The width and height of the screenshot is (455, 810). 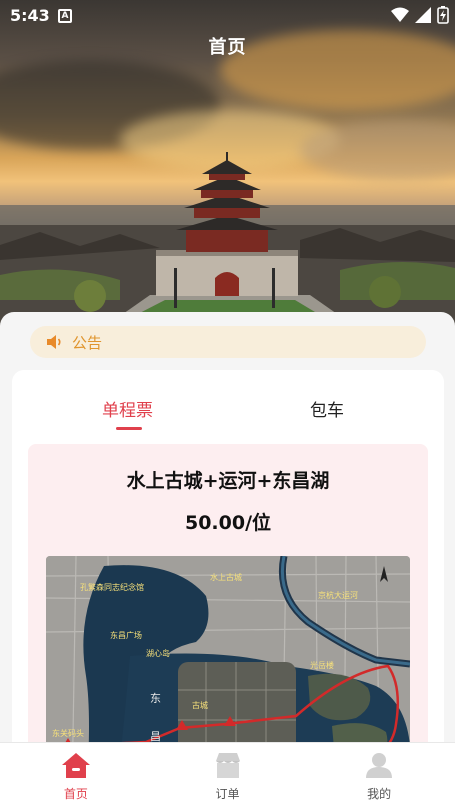 What do you see at coordinates (322, 665) in the screenshot?
I see `map-label-station-right: 光岳楼` at bounding box center [322, 665].